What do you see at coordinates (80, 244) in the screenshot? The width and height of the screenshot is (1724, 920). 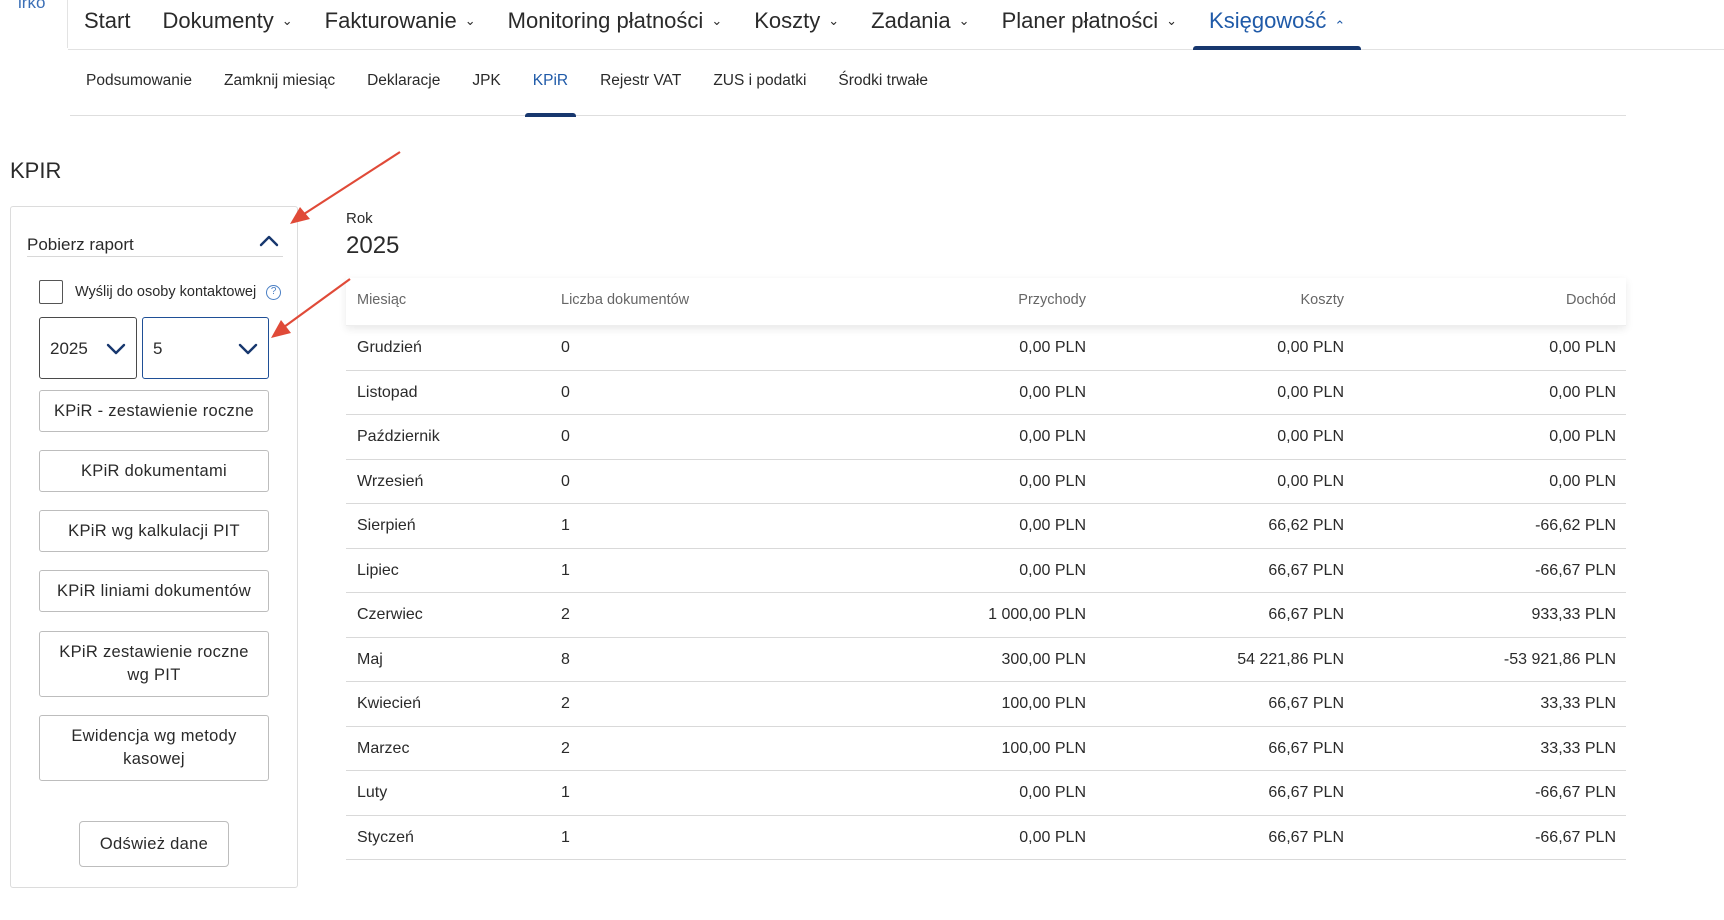 I see `report-panel-title: Pobierz raport` at bounding box center [80, 244].